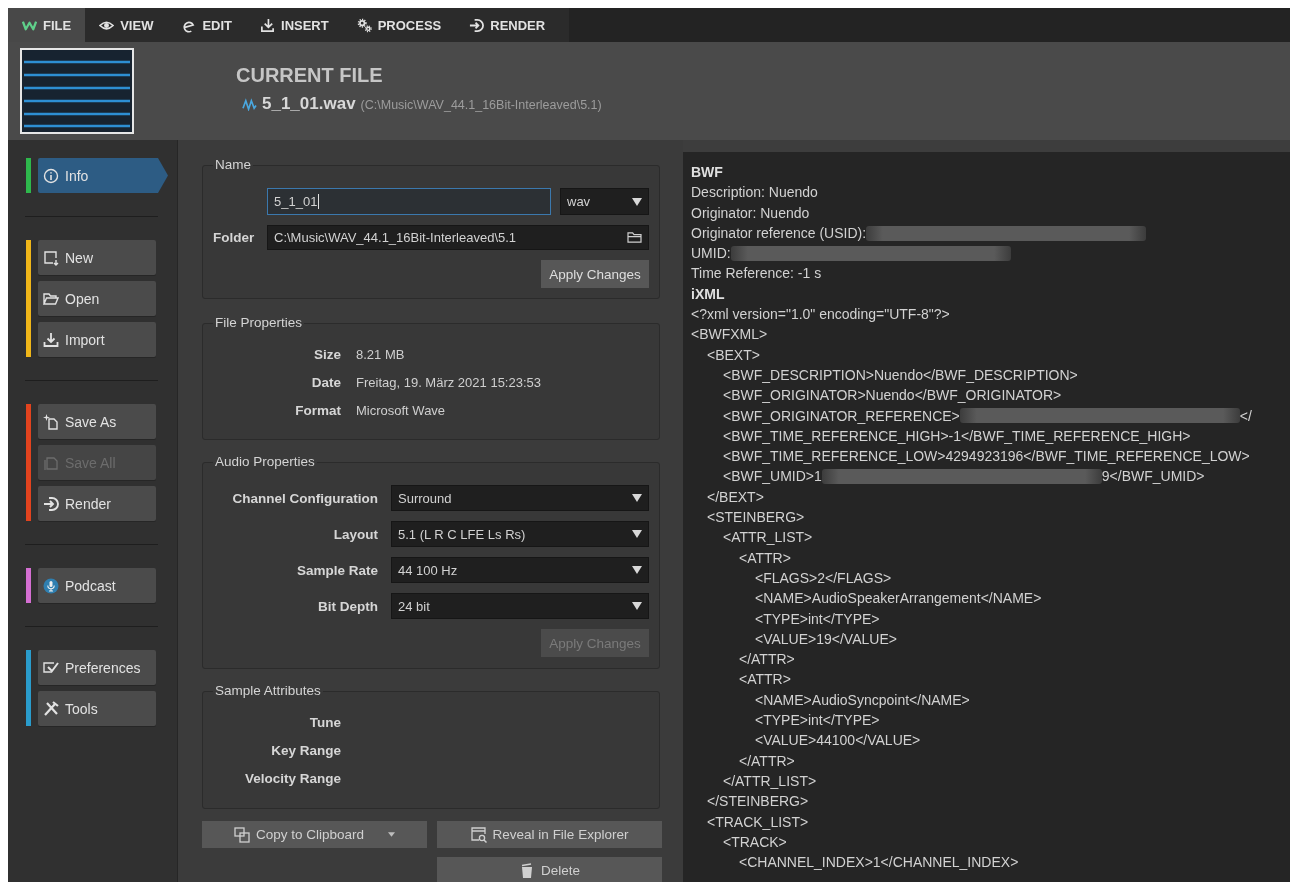  I want to click on ribbon-tab: VIEW, so click(126, 25).